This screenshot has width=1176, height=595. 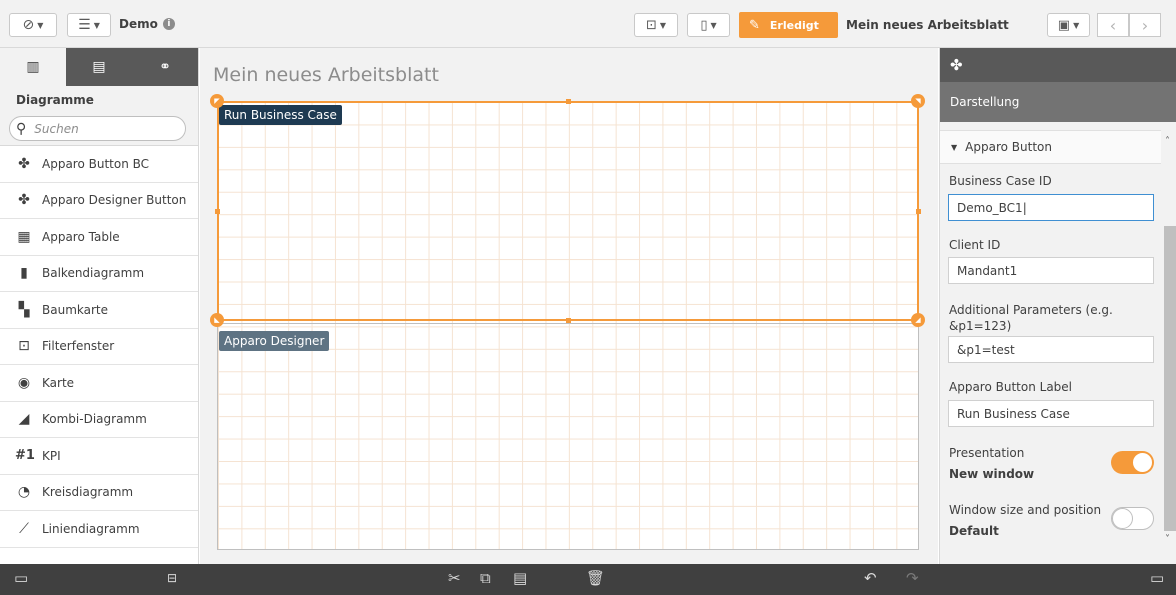 I want to click on scroll-down-icon: ˅, so click(x=1167, y=539).